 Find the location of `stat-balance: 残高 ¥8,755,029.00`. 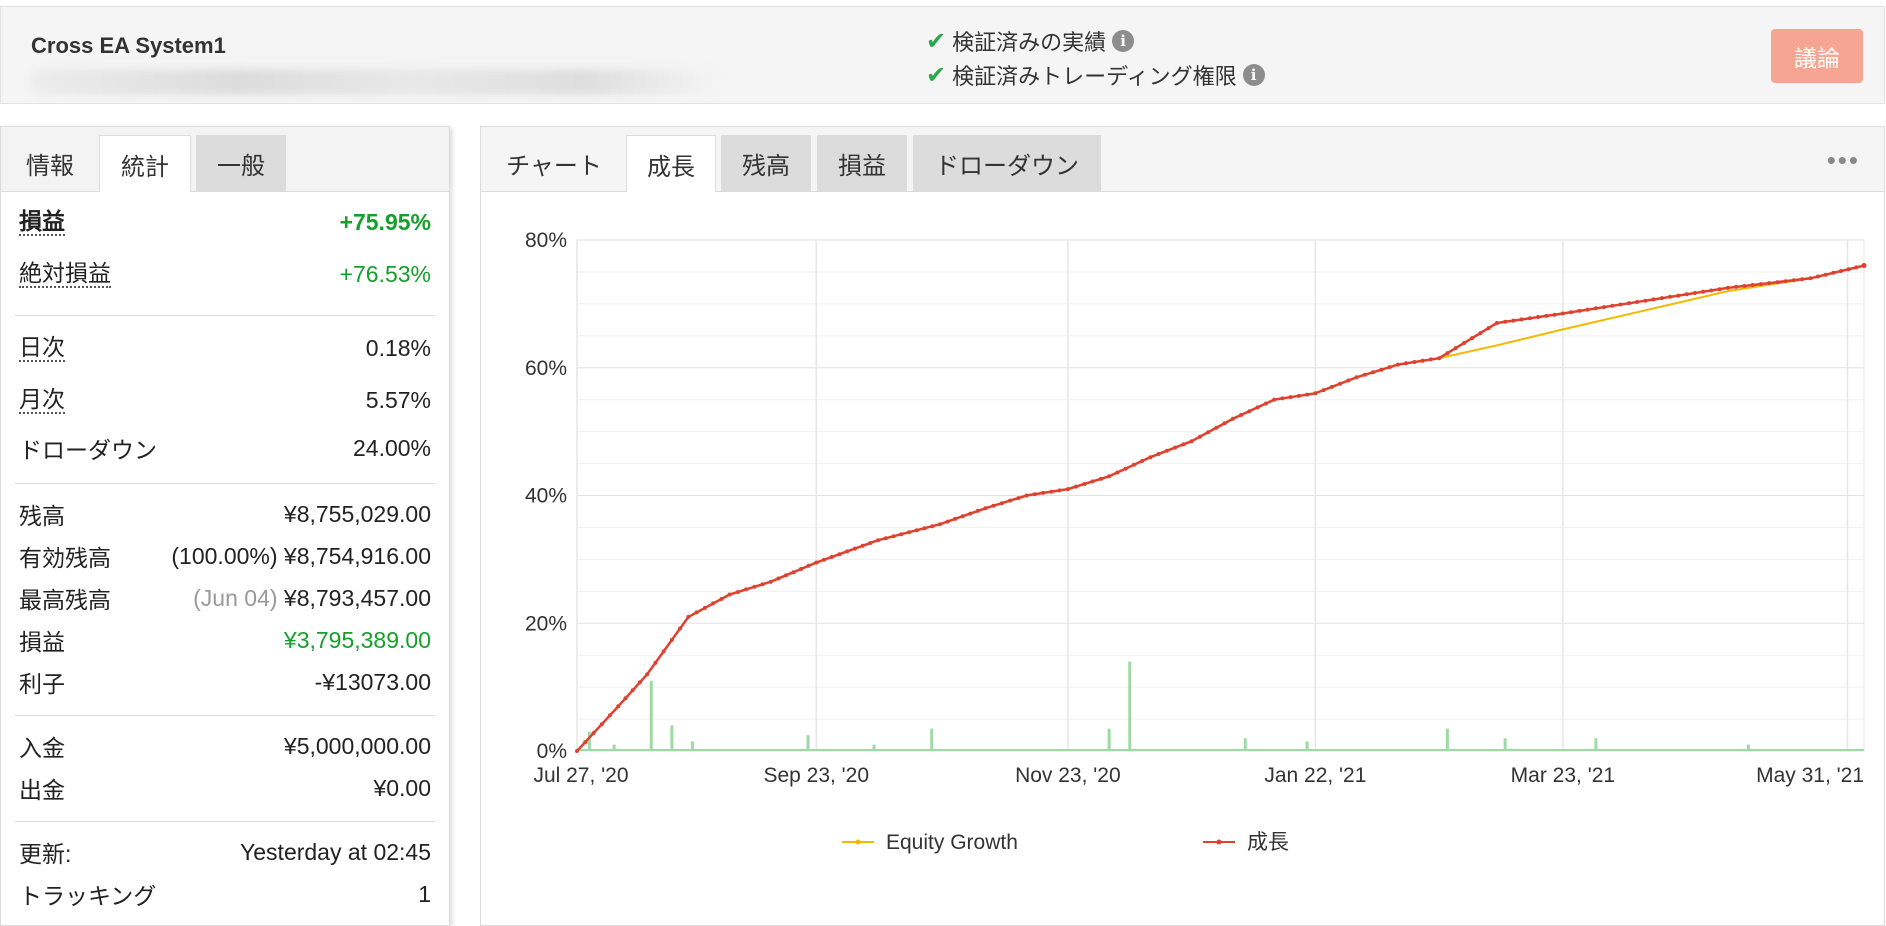

stat-balance: 残高 ¥8,755,029.00 is located at coordinates (225, 514).